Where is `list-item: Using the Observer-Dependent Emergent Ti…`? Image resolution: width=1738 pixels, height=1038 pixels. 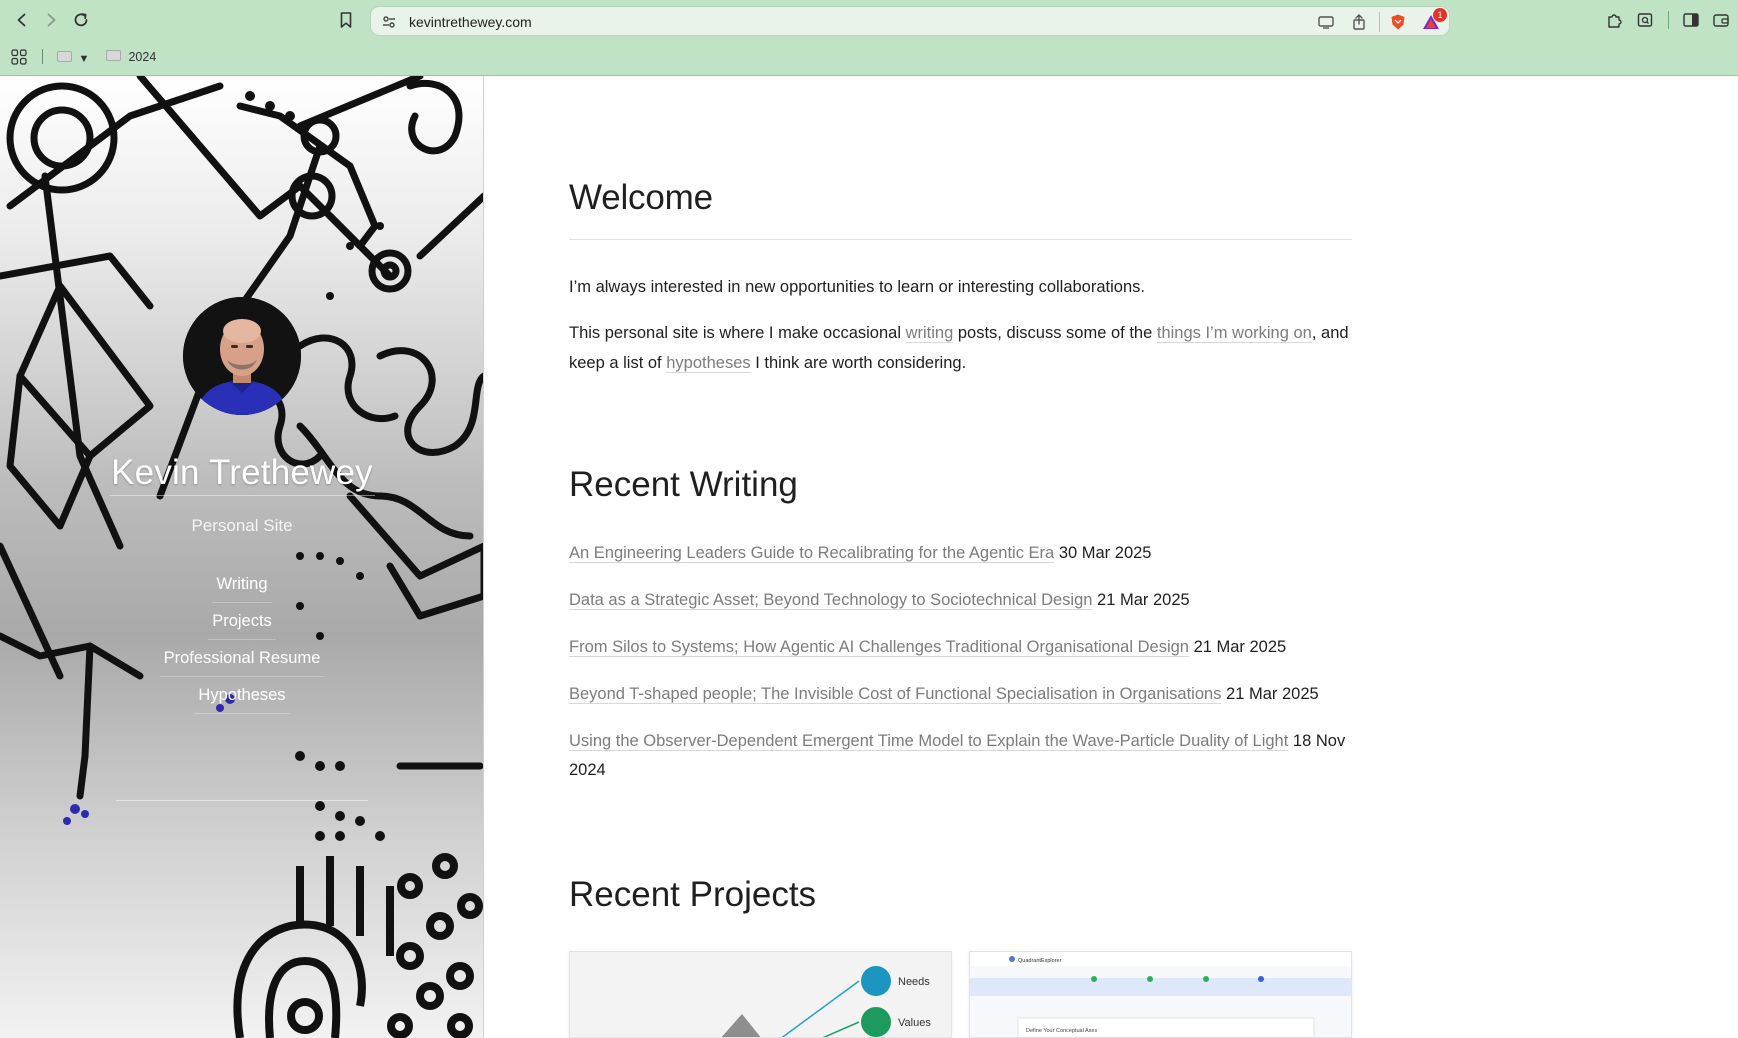
list-item: Using the Observer-Dependent Emergent Ti… is located at coordinates (960, 756).